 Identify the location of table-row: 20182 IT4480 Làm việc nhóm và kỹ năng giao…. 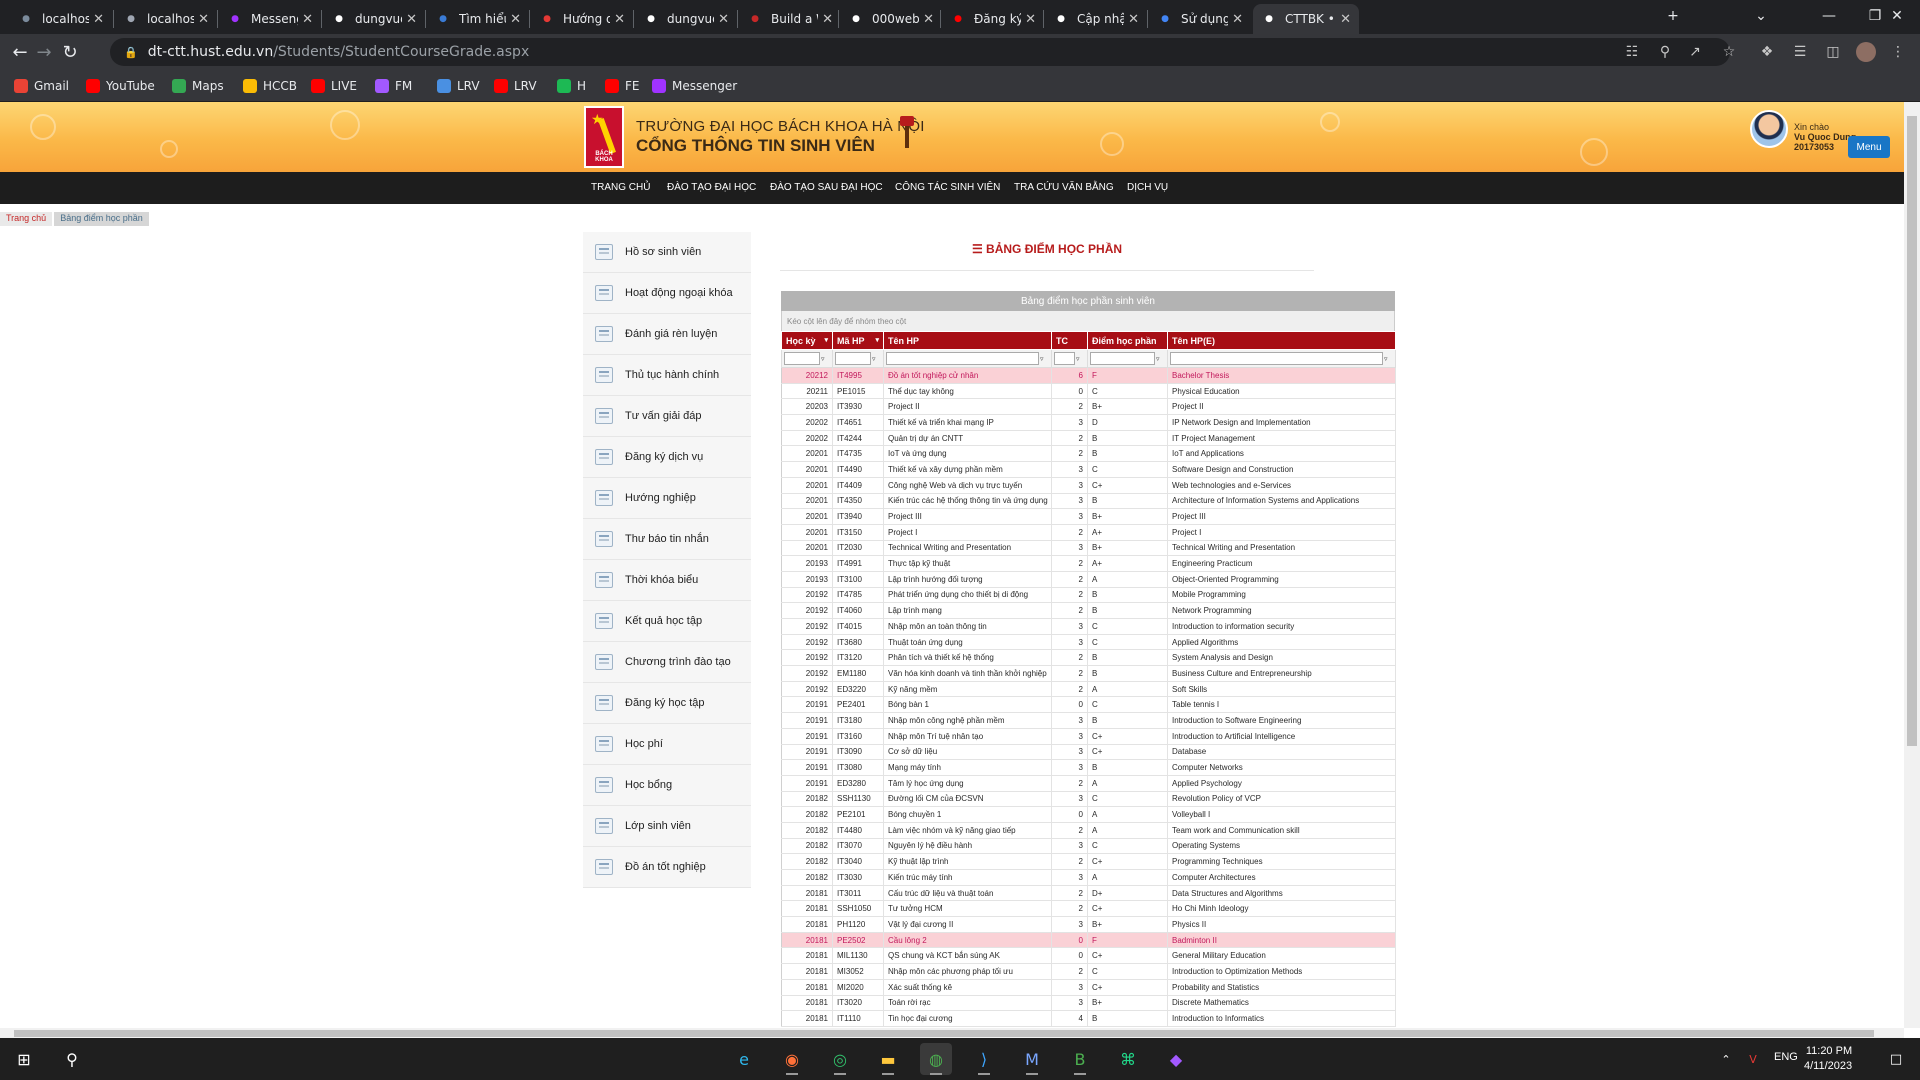
(1088, 830).